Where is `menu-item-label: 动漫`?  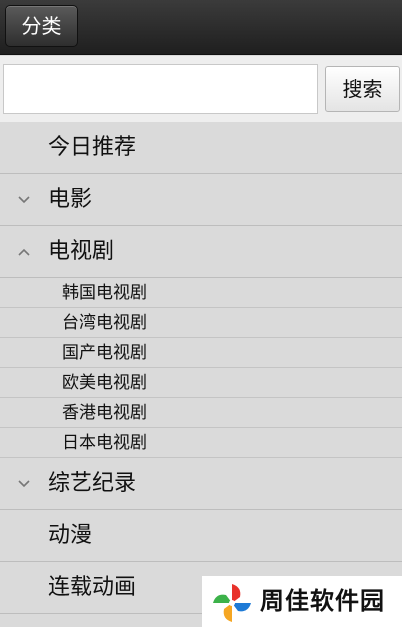
menu-item-label: 动漫 is located at coordinates (70, 535).